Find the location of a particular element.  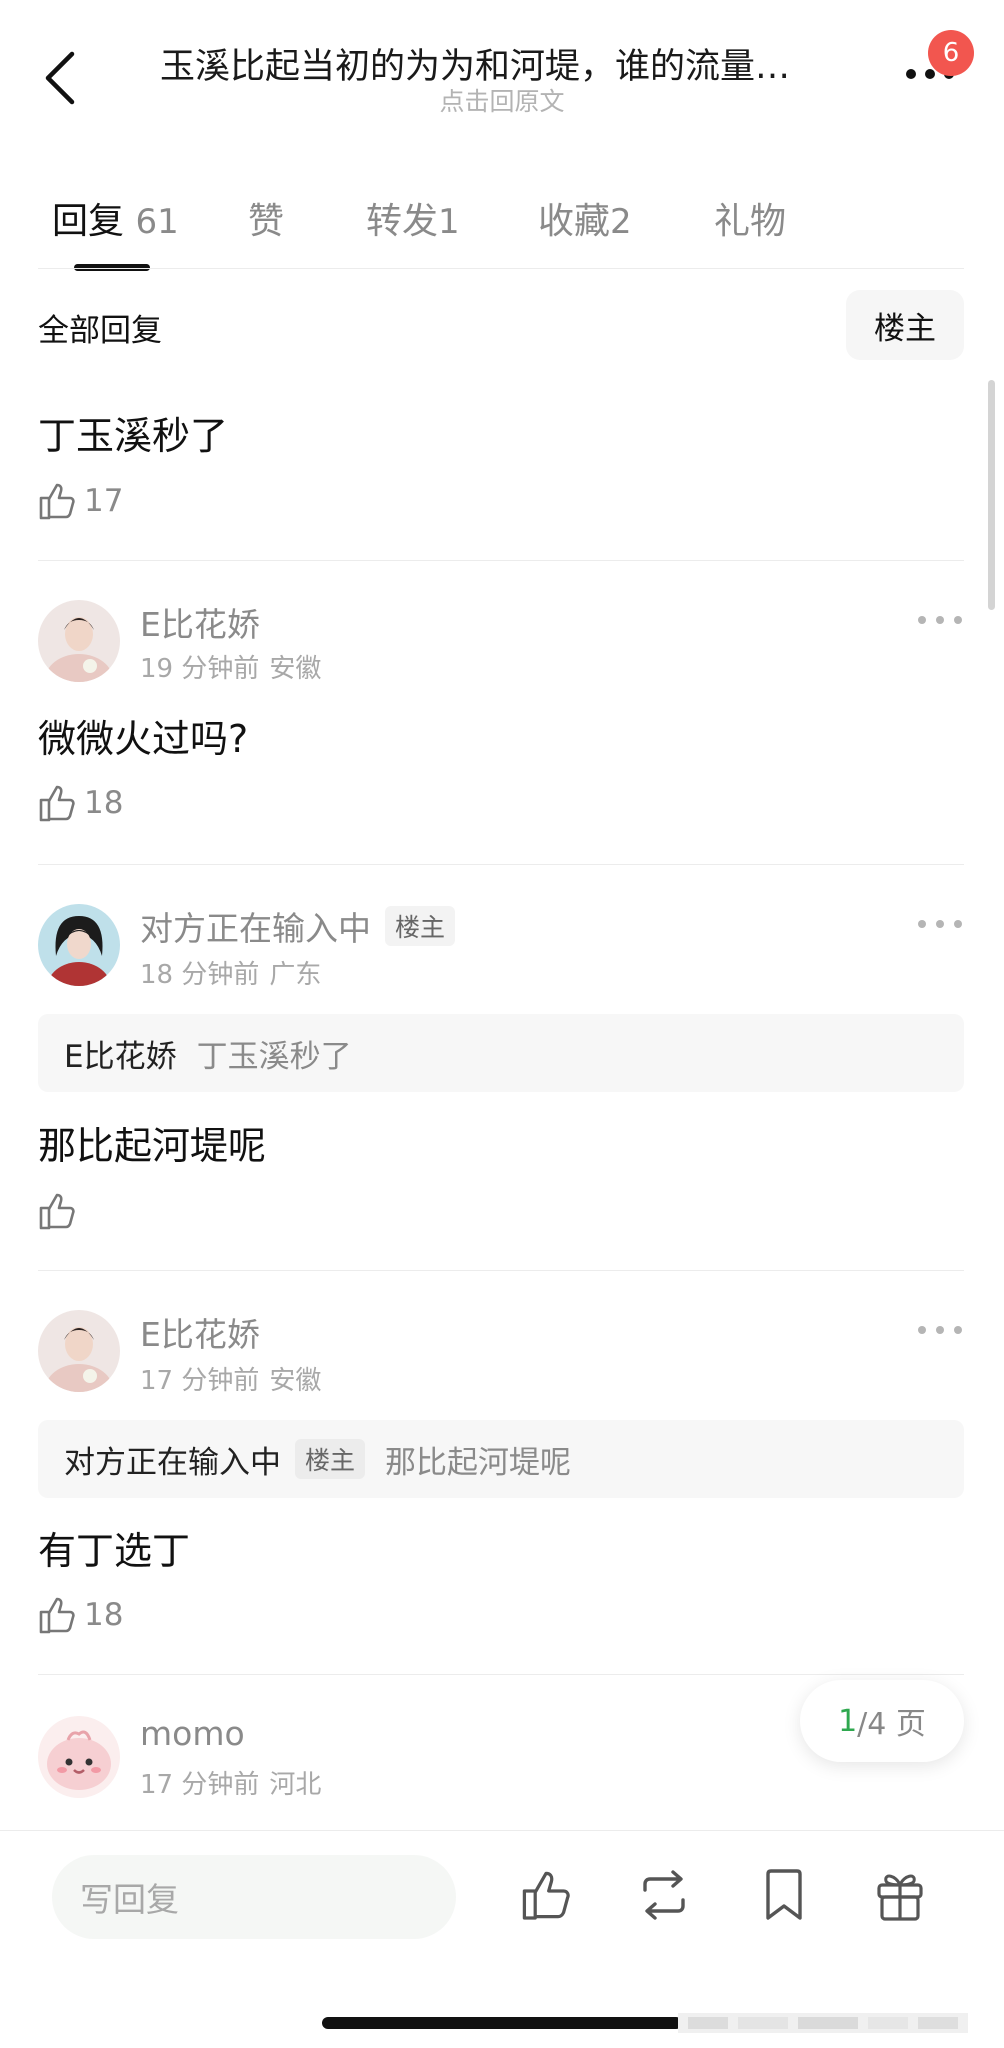

bookmark-button is located at coordinates (784, 1895).